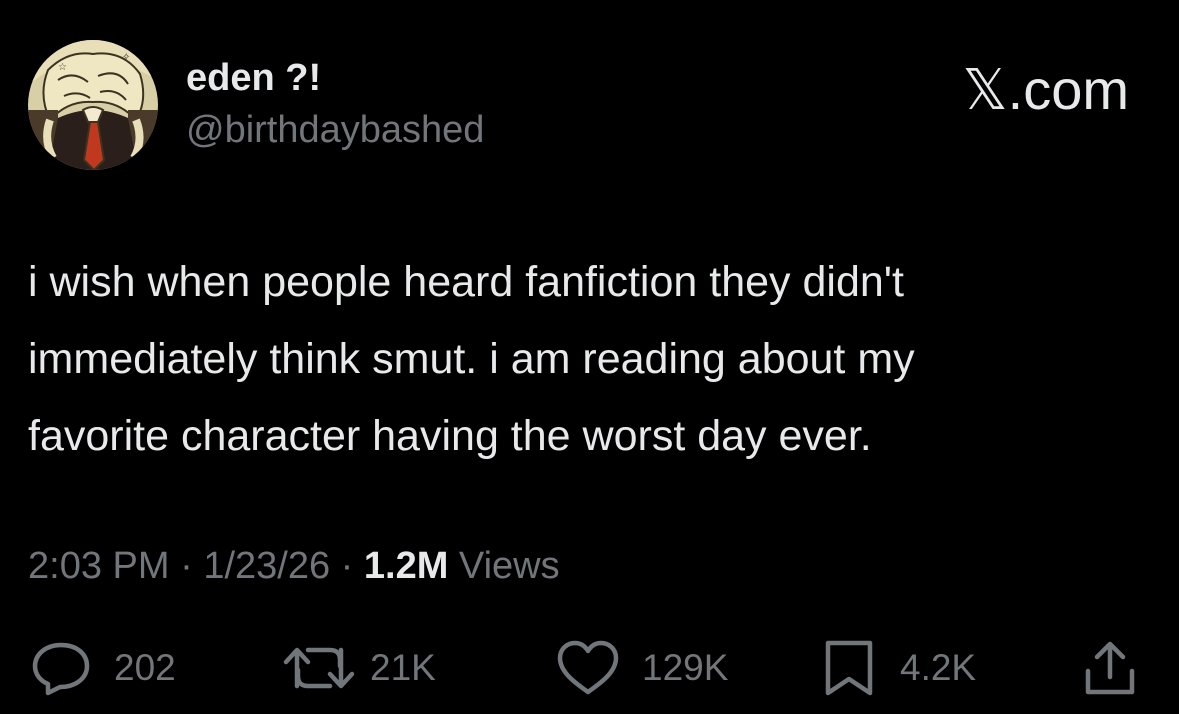 The width and height of the screenshot is (1179, 714). Describe the element at coordinates (898, 668) in the screenshot. I see `bookmark-button: 4.2K` at that location.